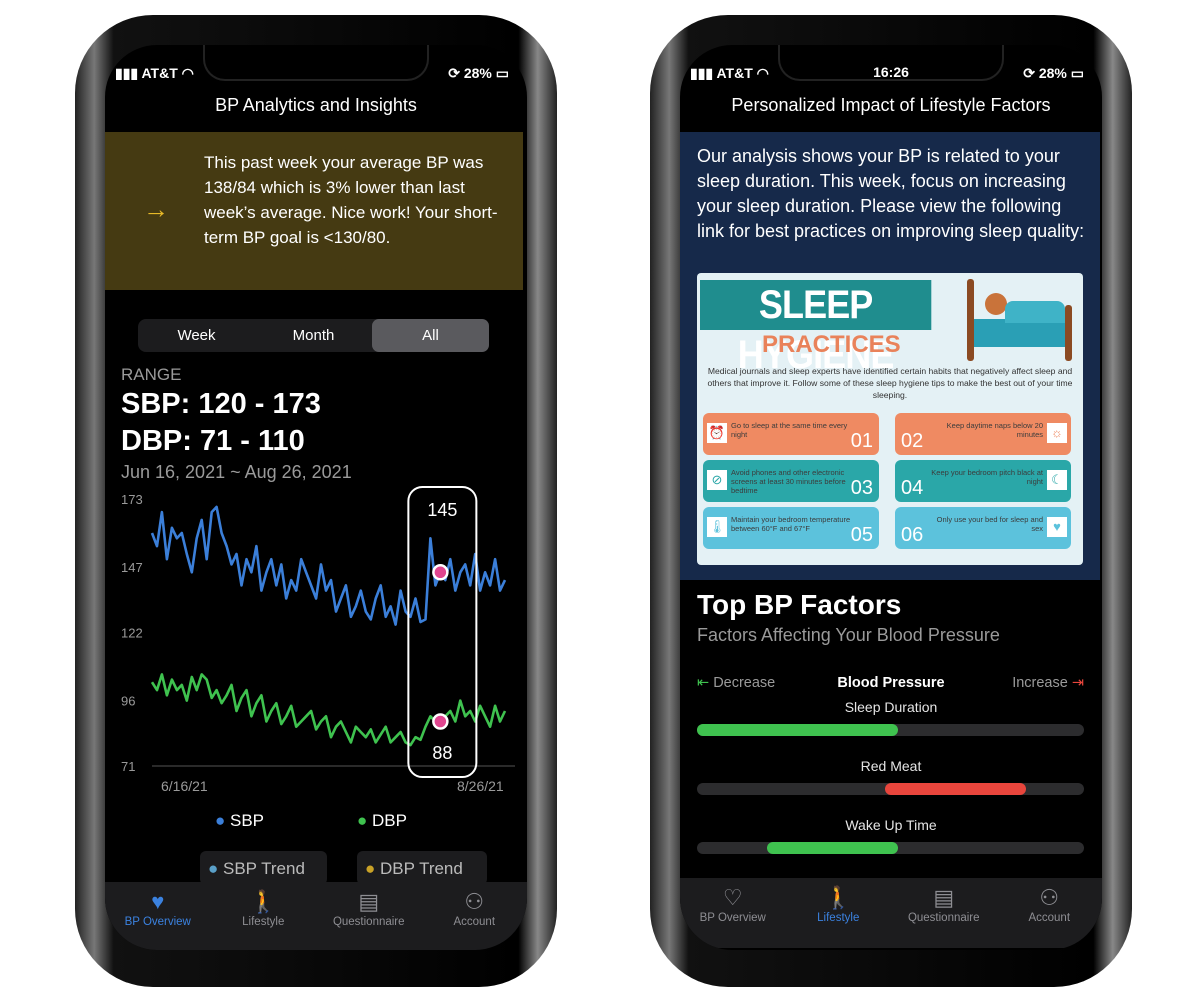  I want to click on segment-month: Month, so click(313, 335).